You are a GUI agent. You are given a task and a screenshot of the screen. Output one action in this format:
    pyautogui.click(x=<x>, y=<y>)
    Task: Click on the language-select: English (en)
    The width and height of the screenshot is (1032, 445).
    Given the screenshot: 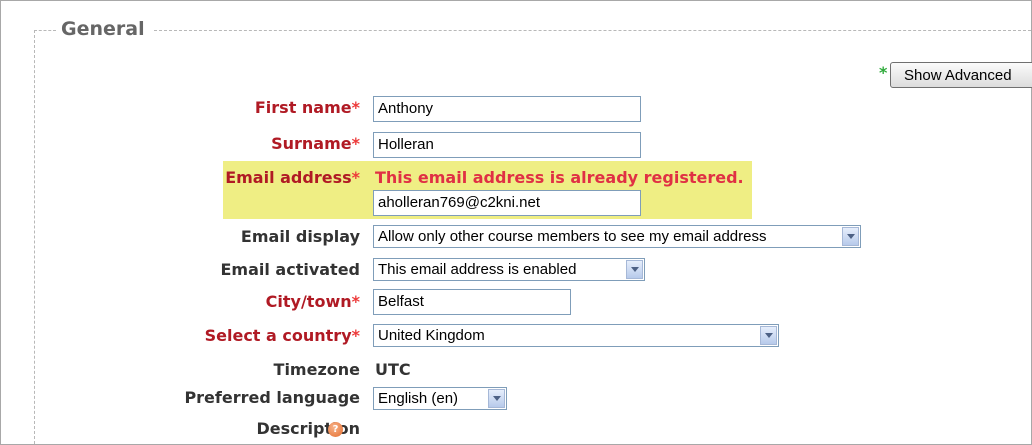 What is the action you would take?
    pyautogui.click(x=440, y=398)
    